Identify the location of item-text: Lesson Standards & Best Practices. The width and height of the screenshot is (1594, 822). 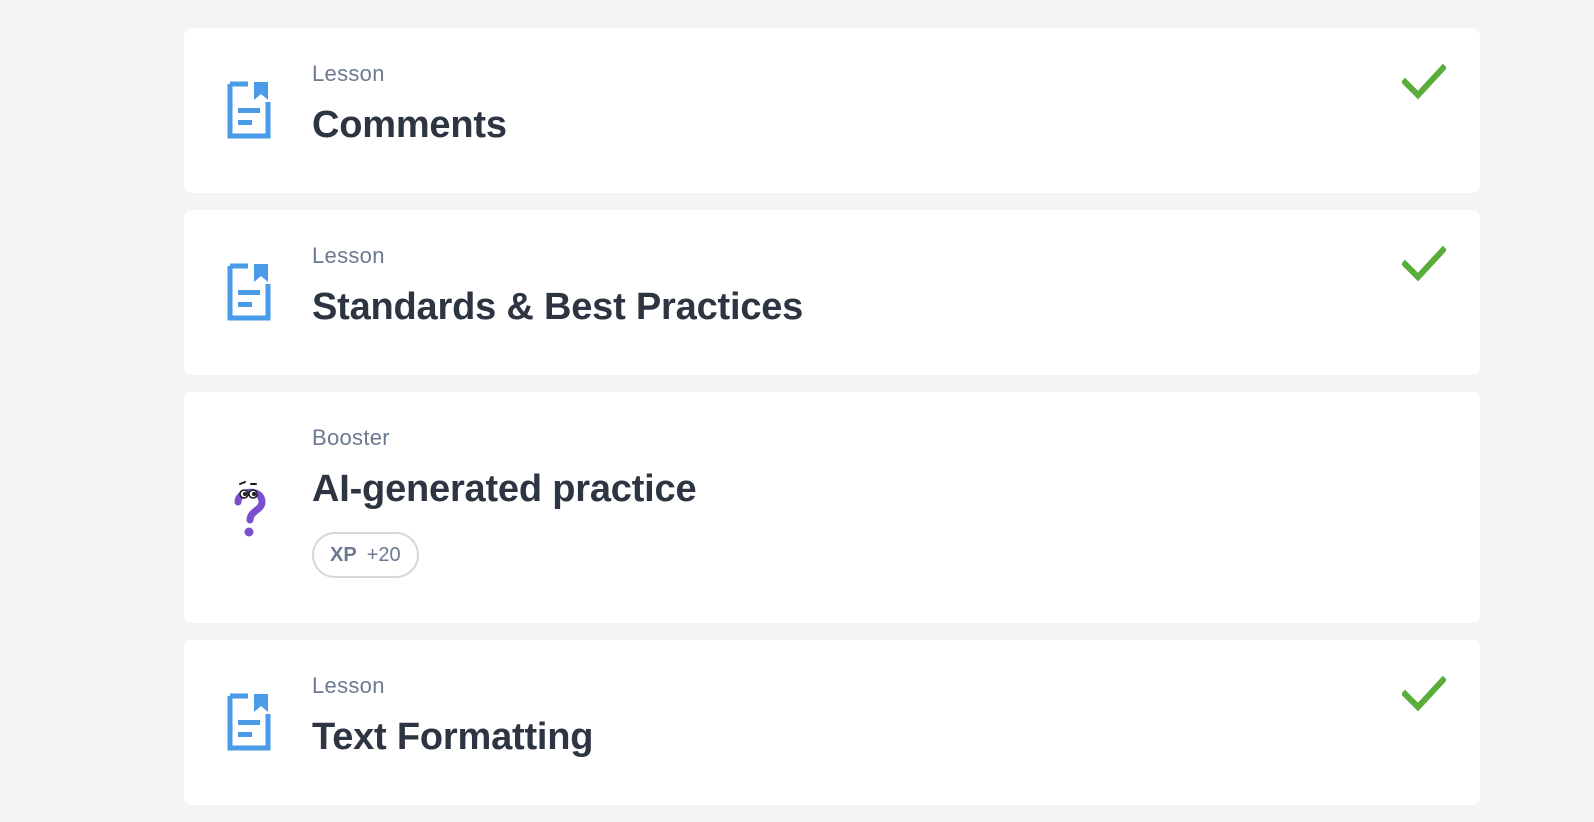
(557, 285).